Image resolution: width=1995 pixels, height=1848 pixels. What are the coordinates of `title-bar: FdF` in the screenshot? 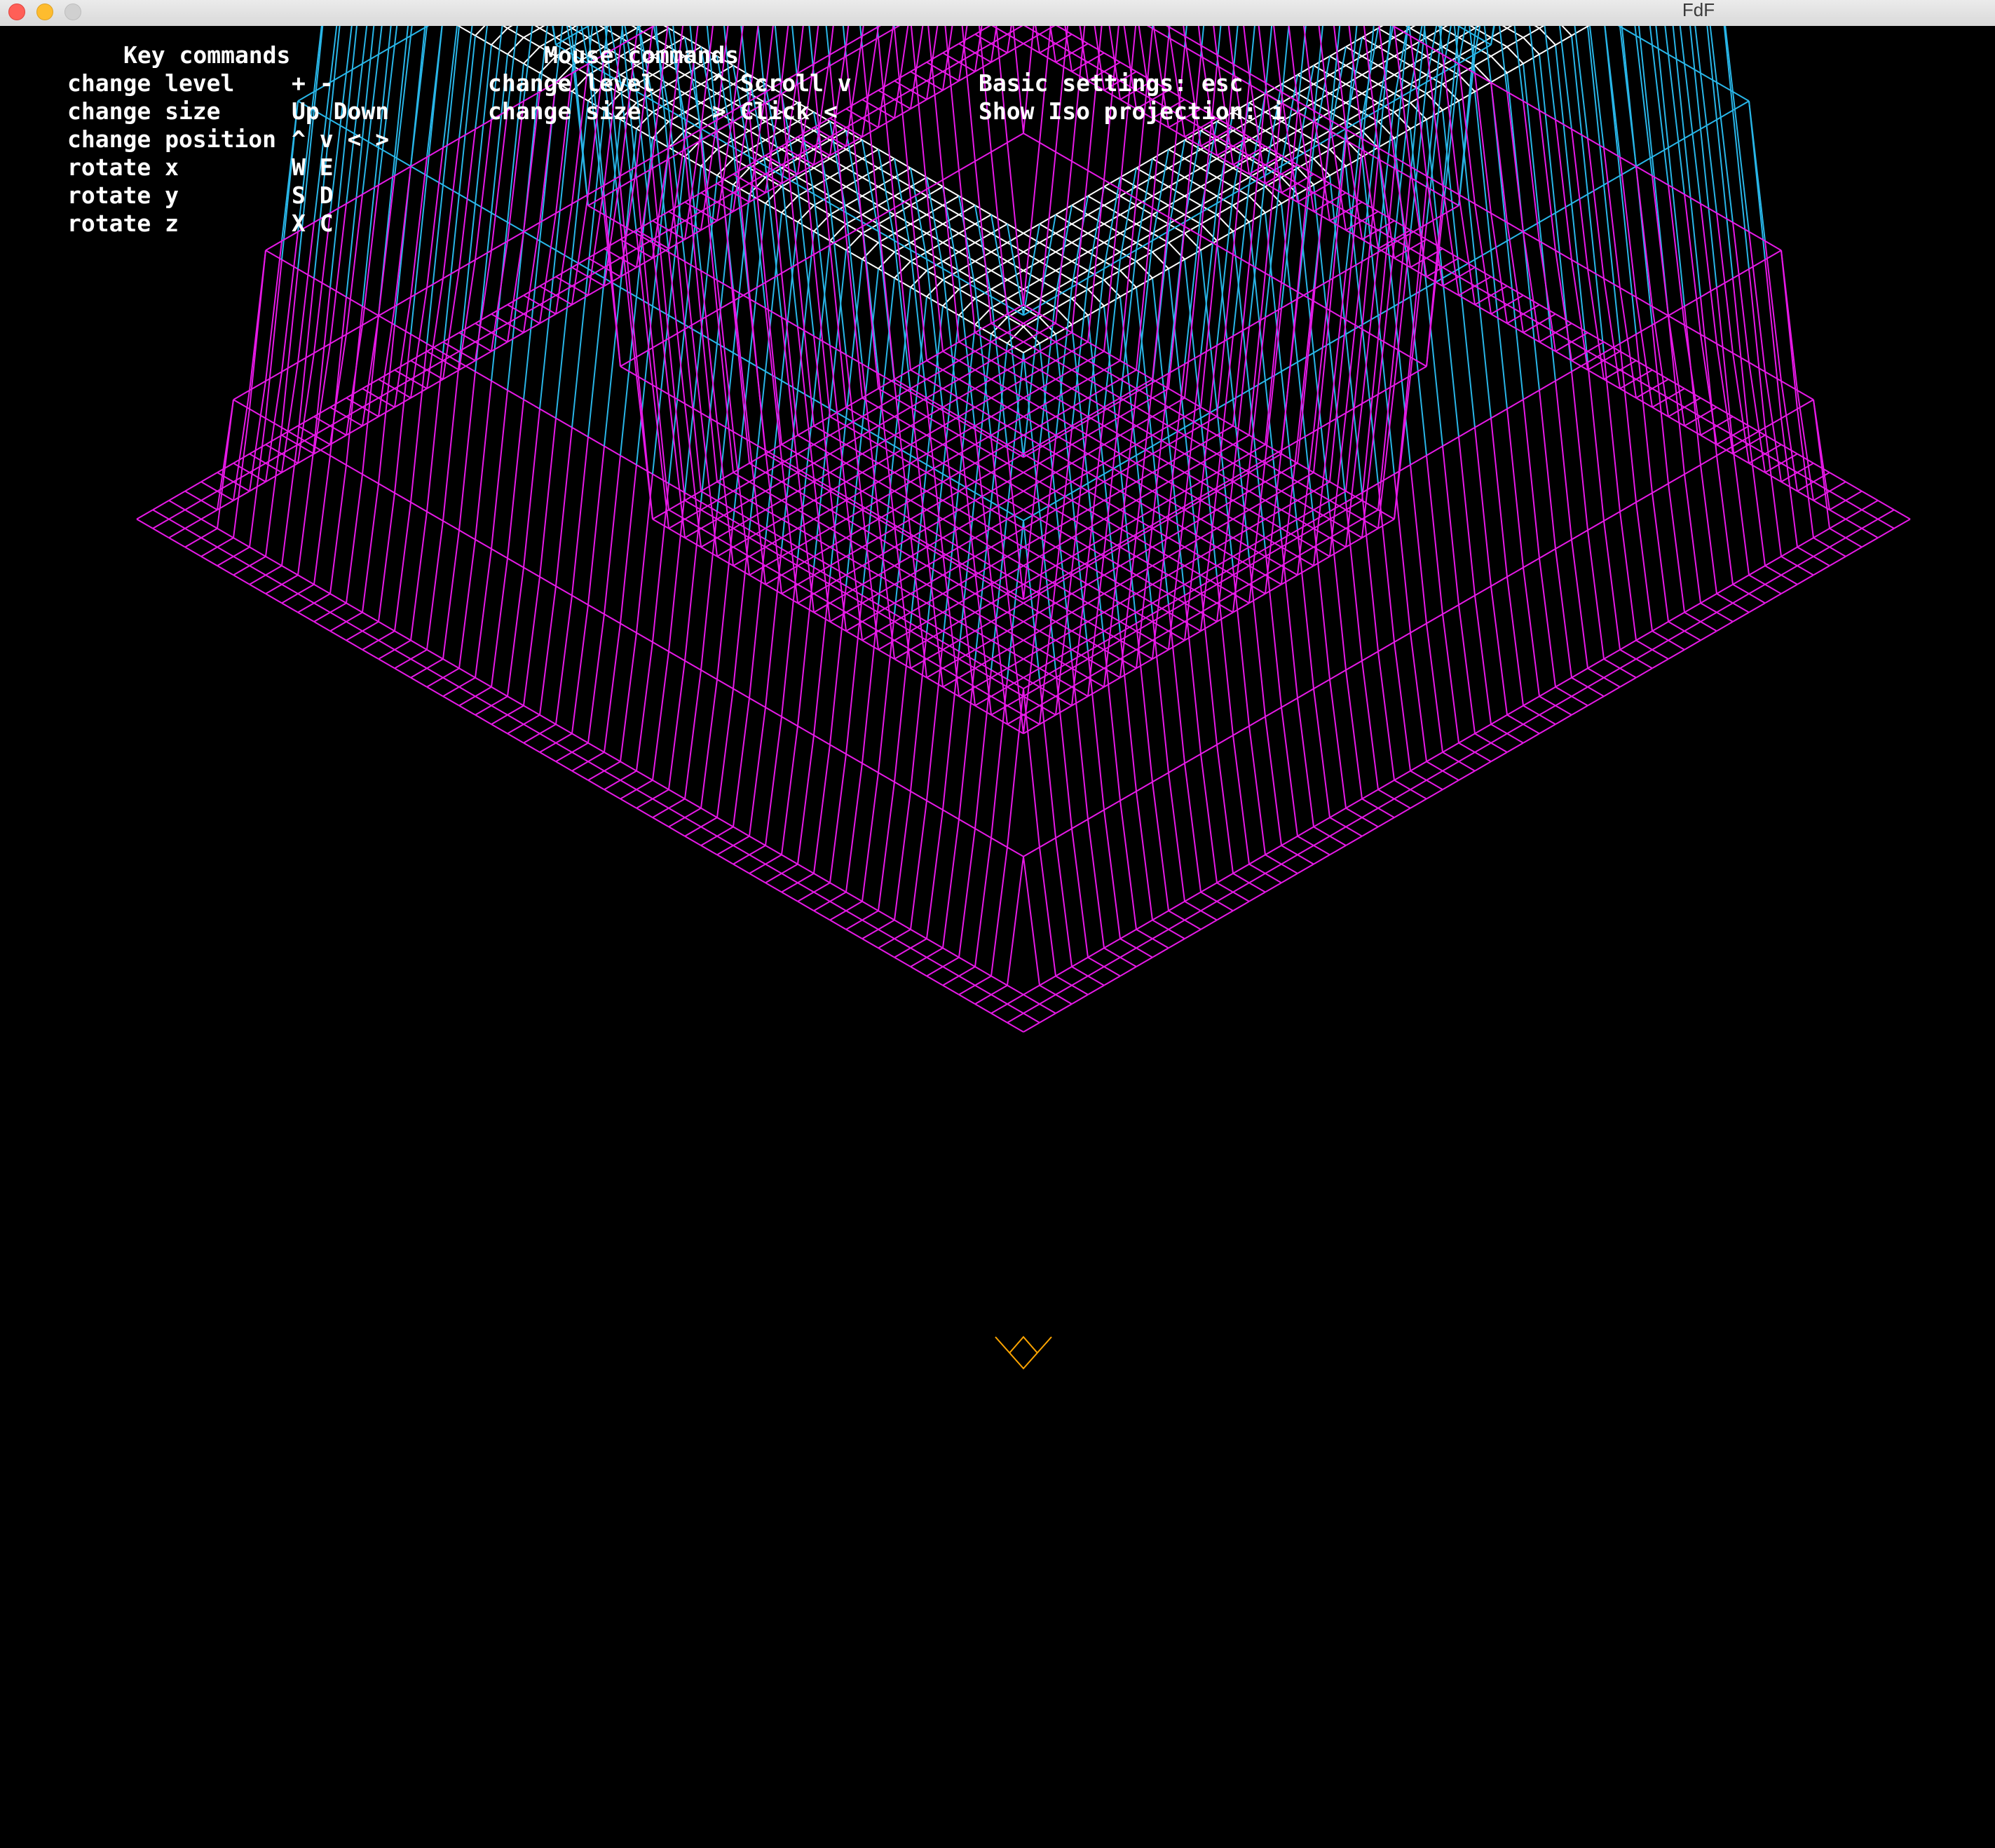 It's located at (997, 13).